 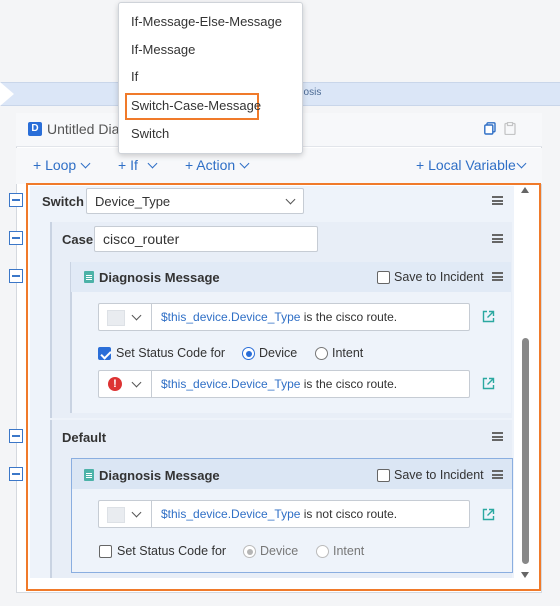 What do you see at coordinates (525, 451) in the screenshot?
I see `scrollbar-thumb` at bounding box center [525, 451].